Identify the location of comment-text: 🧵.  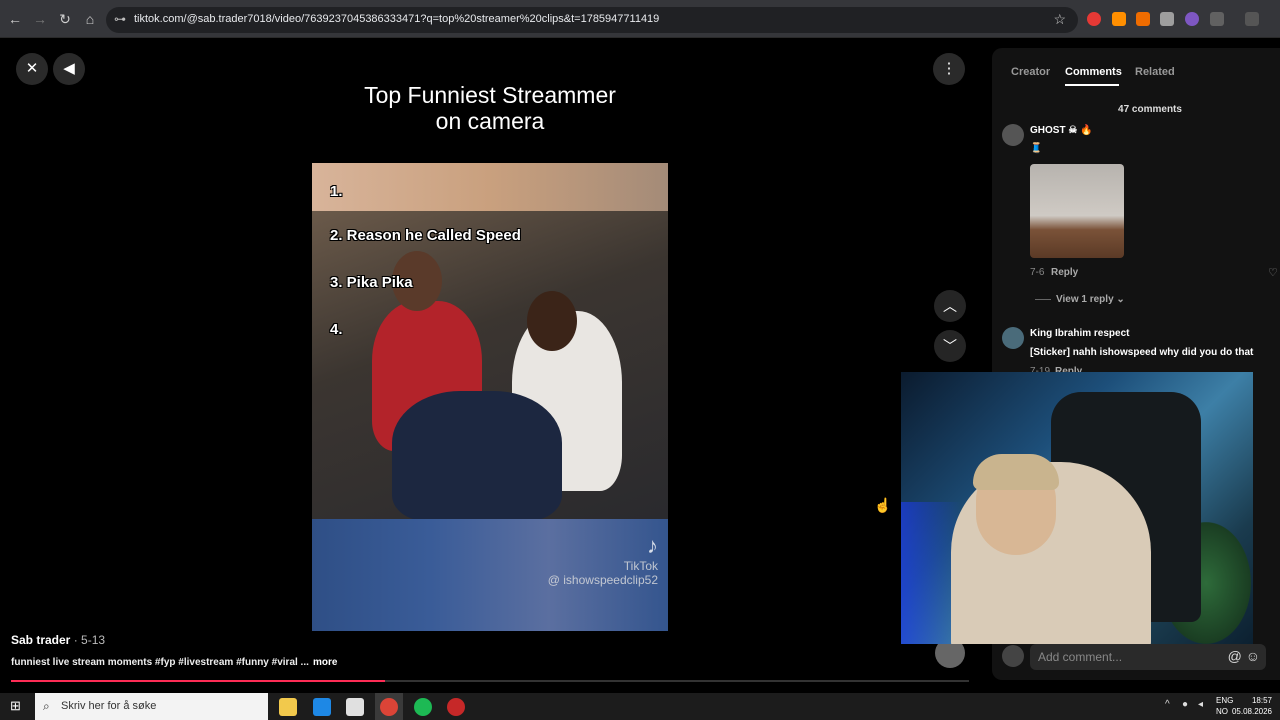
(1036, 148).